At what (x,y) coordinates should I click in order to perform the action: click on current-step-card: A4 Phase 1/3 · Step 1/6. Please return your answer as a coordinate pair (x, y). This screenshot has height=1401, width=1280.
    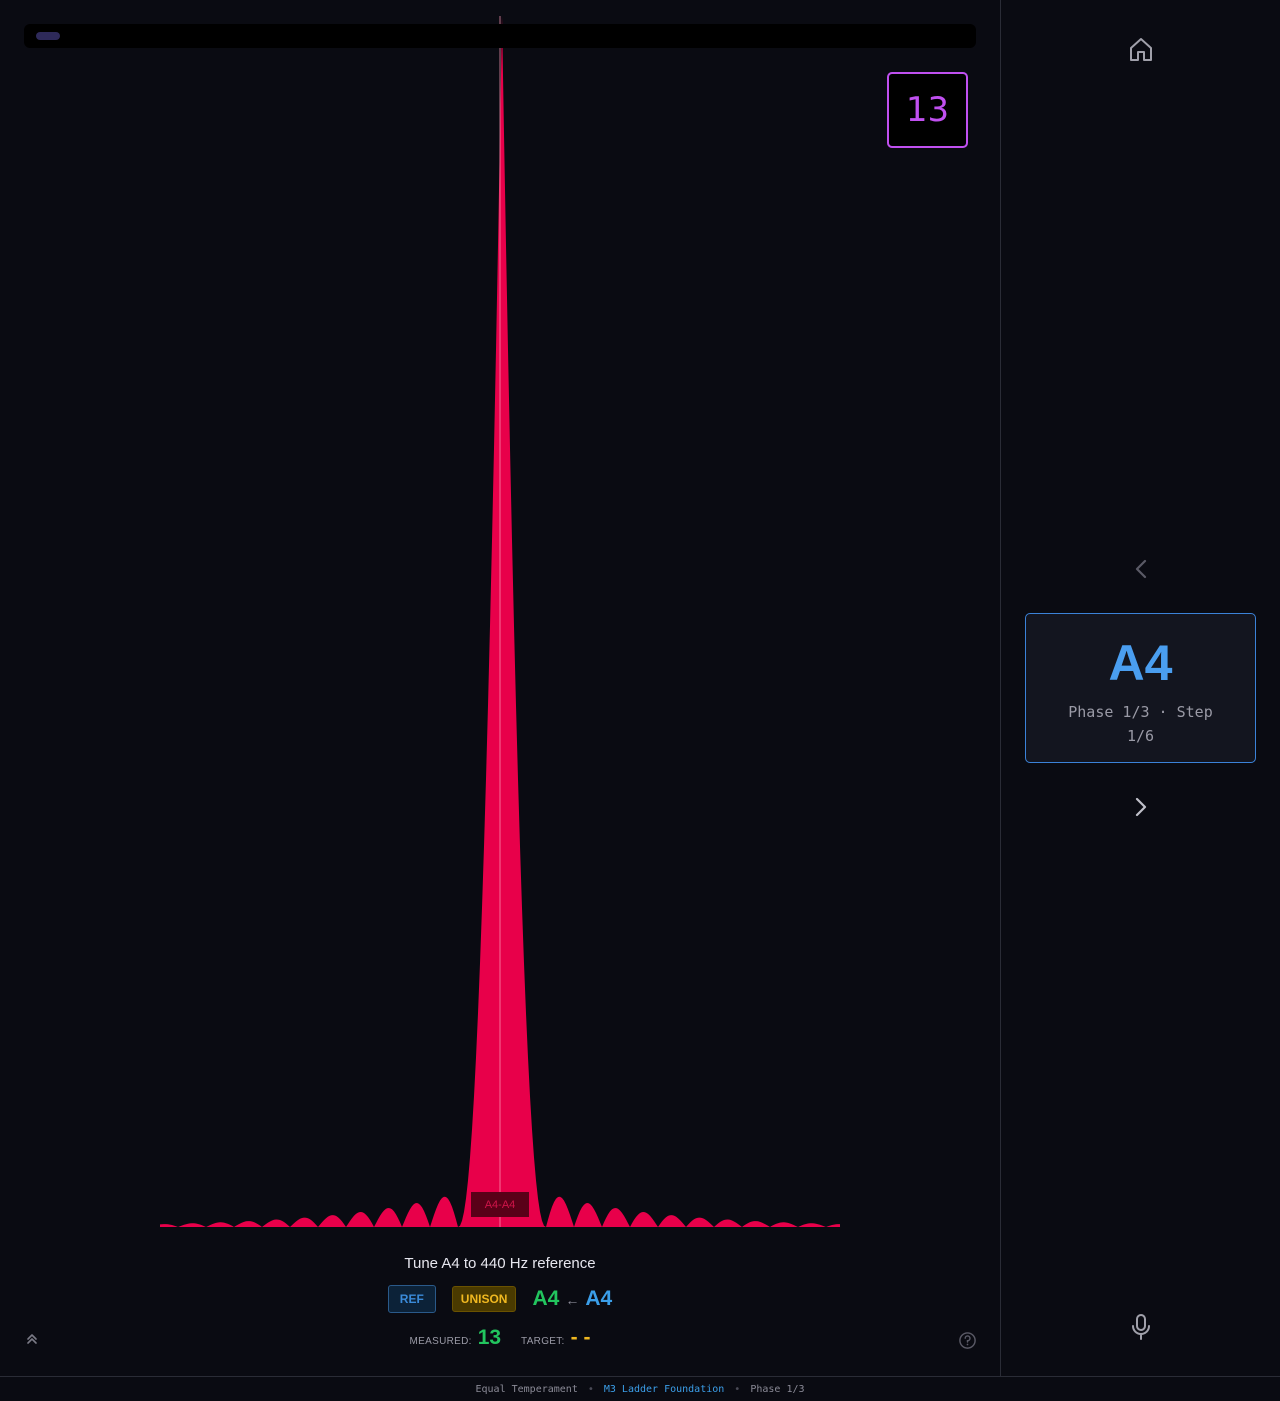
    Looking at the image, I should click on (1140, 688).